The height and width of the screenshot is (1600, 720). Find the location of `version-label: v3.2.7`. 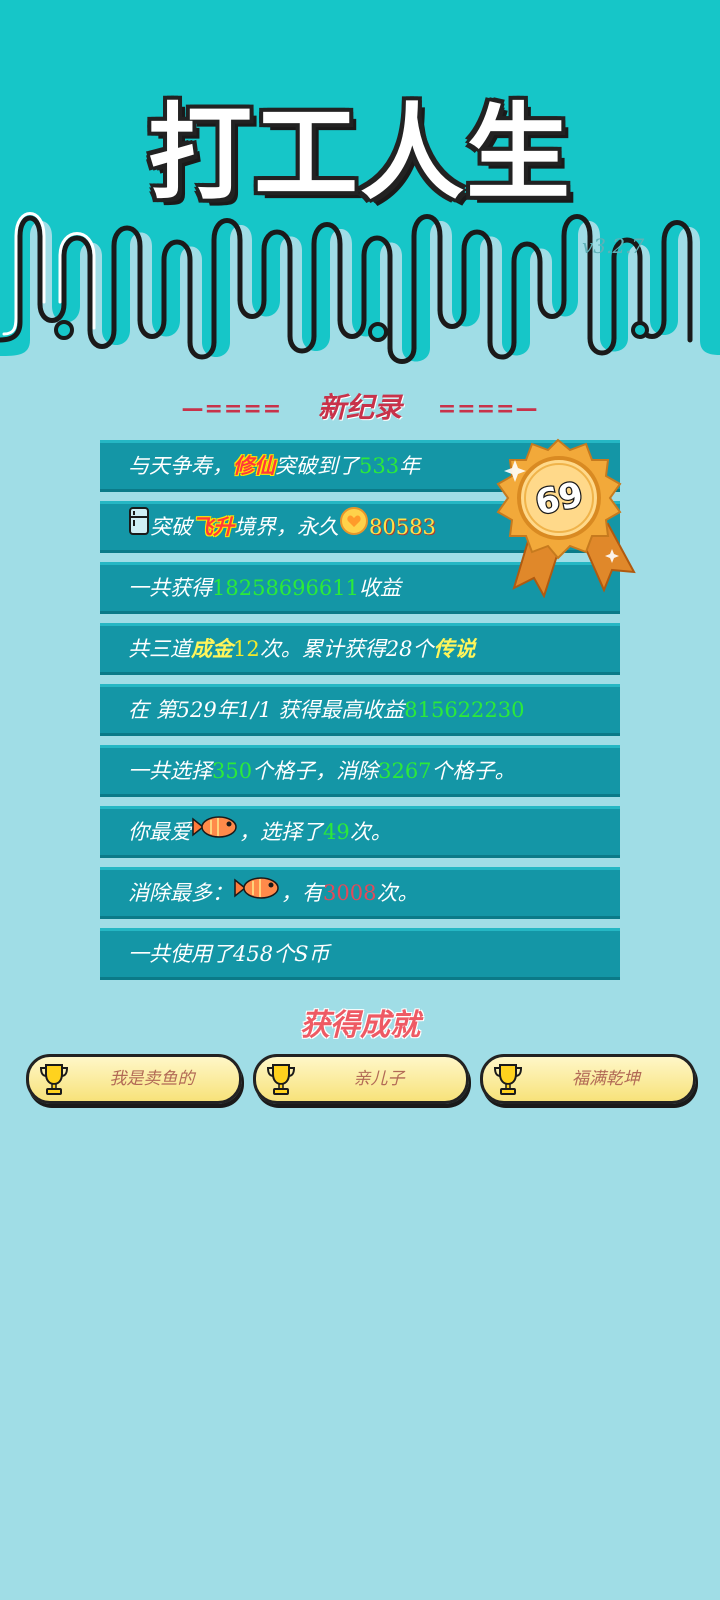

version-label: v3.2.7 is located at coordinates (613, 246).